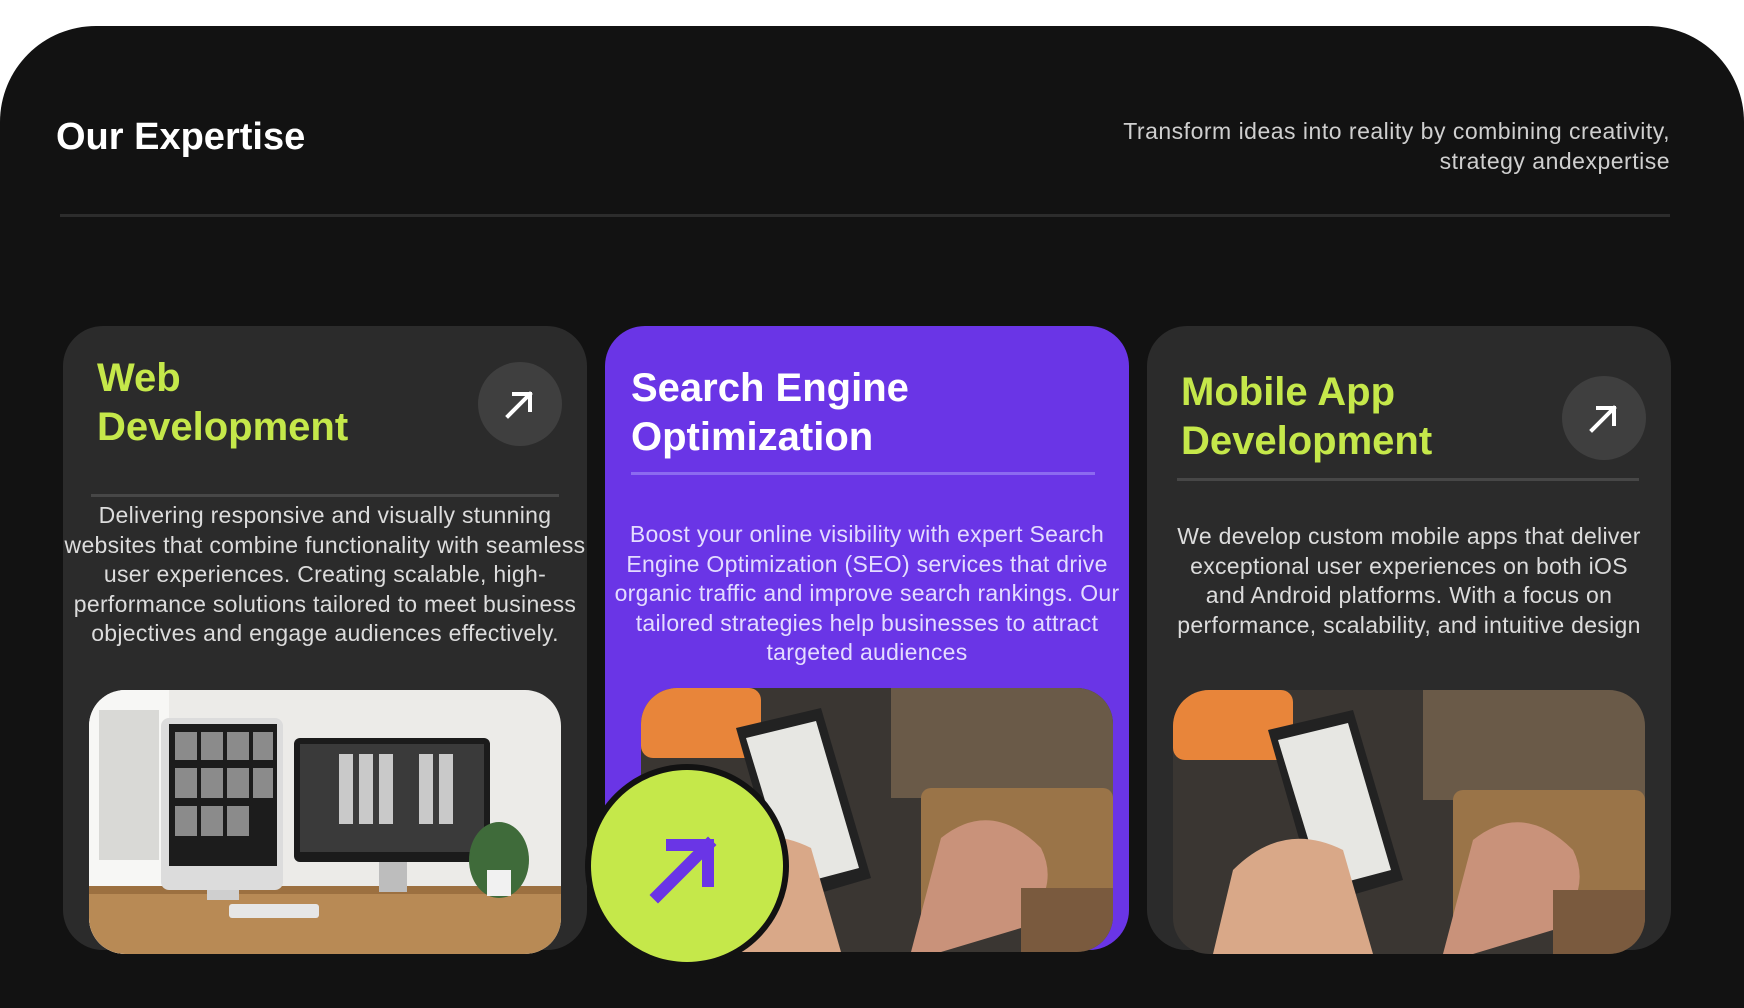  I want to click on card-title: Mobile App Development, so click(1307, 416).